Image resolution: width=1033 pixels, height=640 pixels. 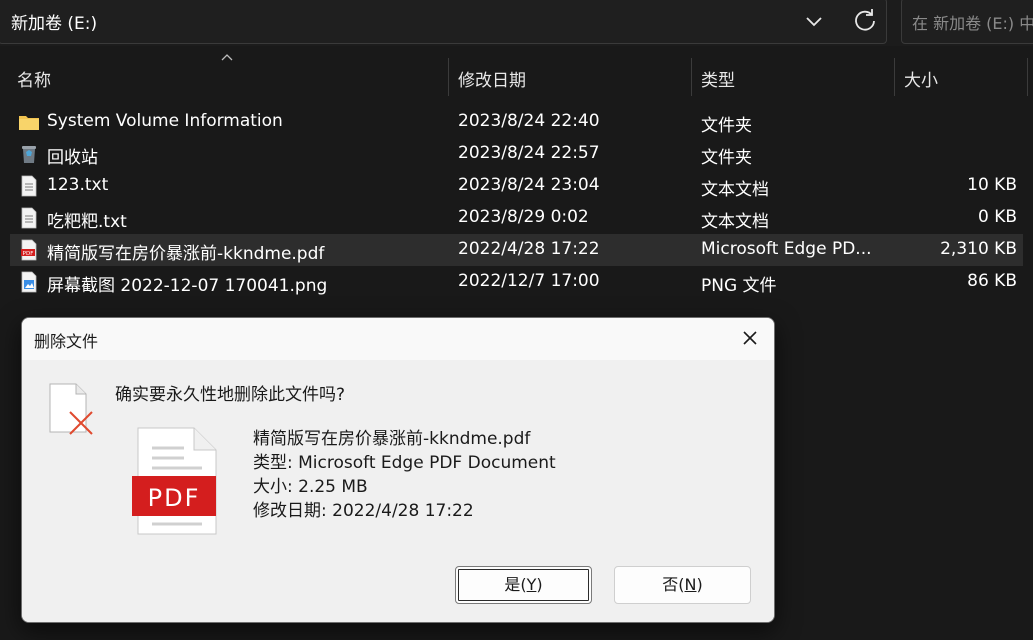 I want to click on no-button: 否(N), so click(x=682, y=585).